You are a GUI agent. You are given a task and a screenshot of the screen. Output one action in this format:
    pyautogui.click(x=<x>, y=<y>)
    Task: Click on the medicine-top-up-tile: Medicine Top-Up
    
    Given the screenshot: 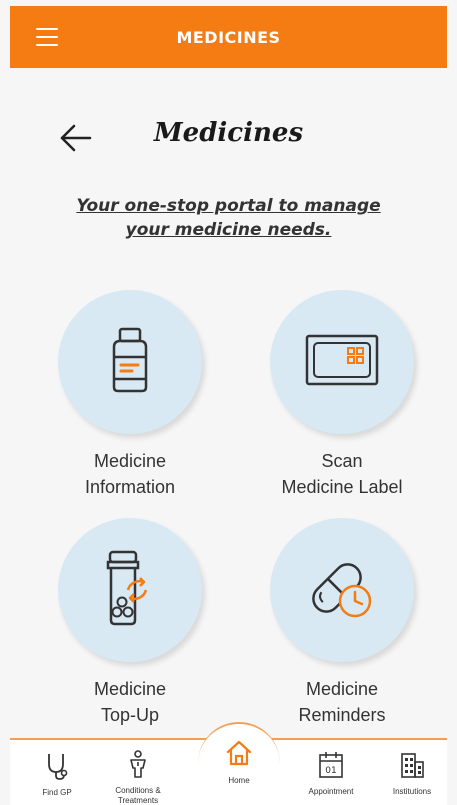 What is the action you would take?
    pyautogui.click(x=130, y=623)
    